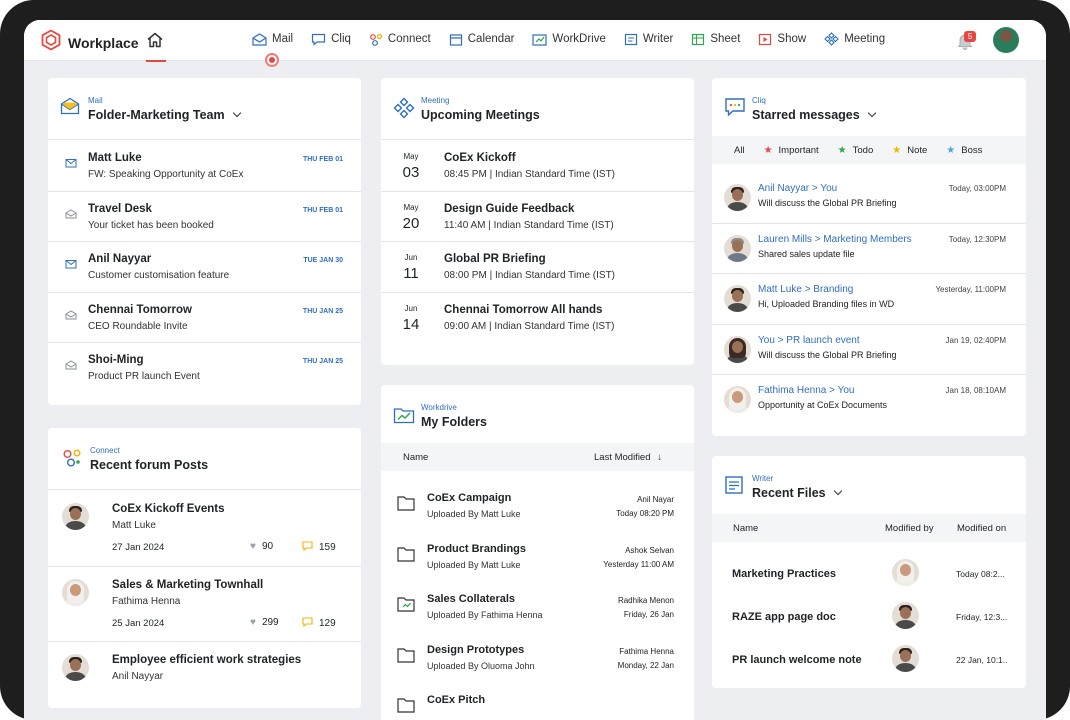 This screenshot has width=1070, height=720. I want to click on message-text: Hi, Uploaded Branding files in WD, so click(826, 304).